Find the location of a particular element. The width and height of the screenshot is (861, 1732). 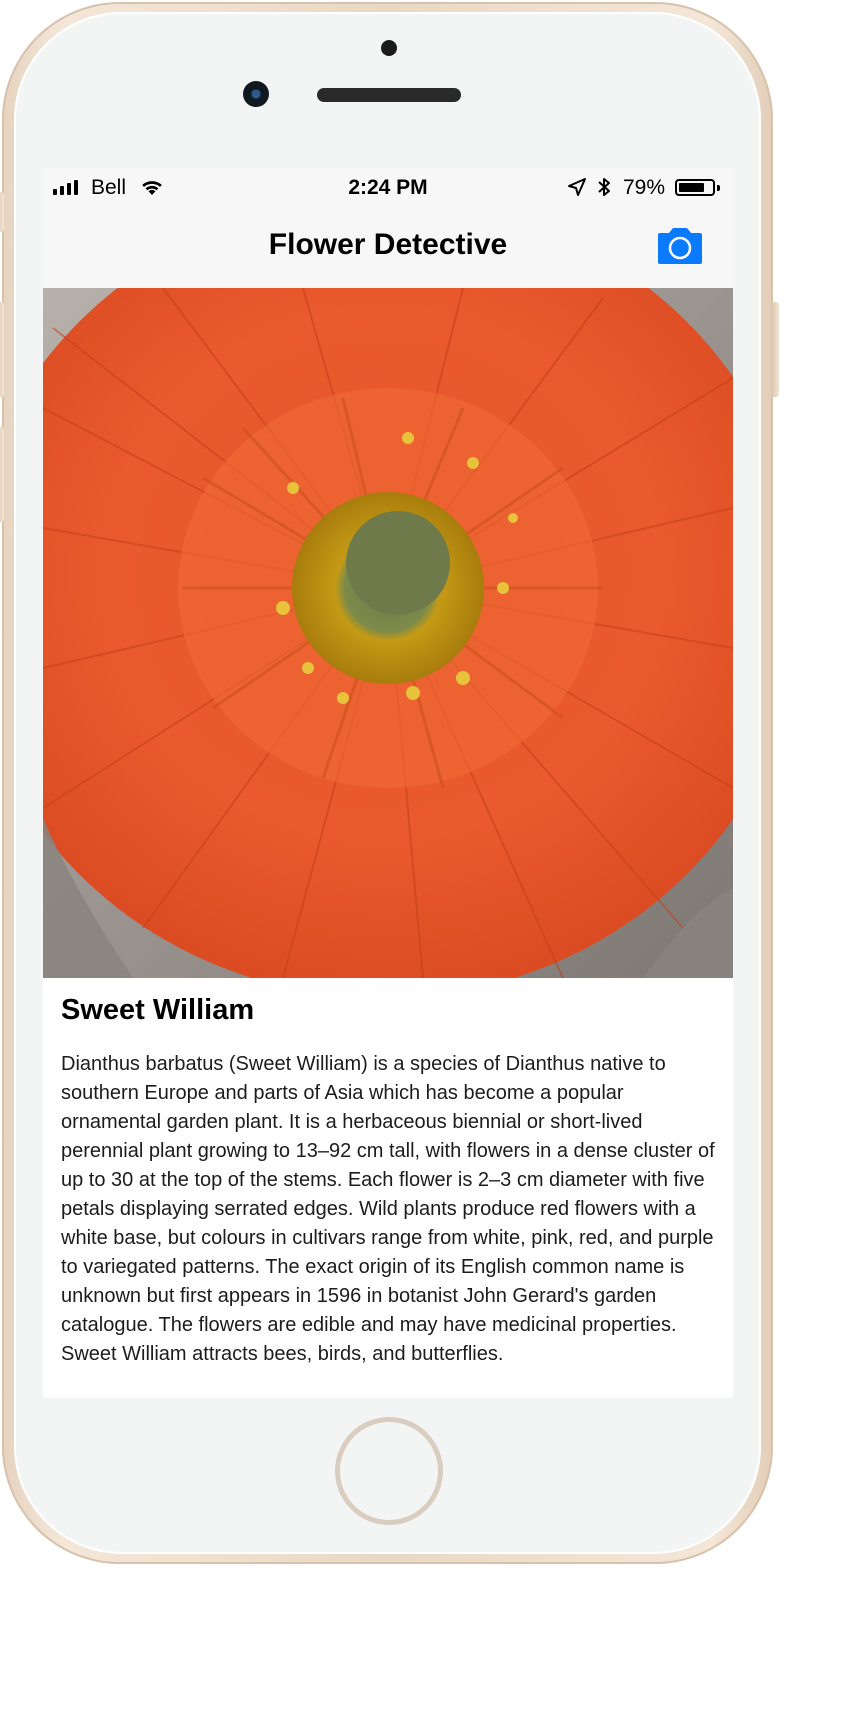

status-bar: Bell 2:24 PM 79% is located at coordinates (388, 188).